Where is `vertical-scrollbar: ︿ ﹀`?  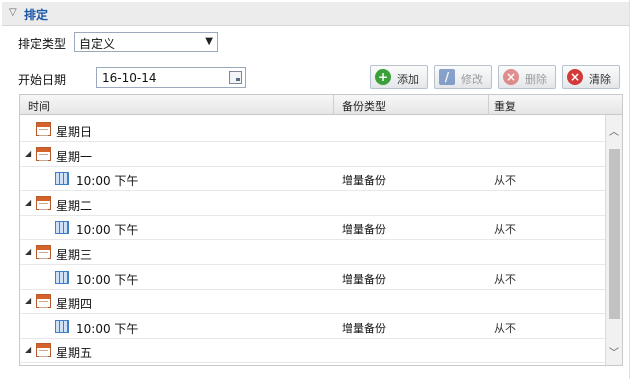 vertical-scrollbar: ︿ ﹀ is located at coordinates (613, 240).